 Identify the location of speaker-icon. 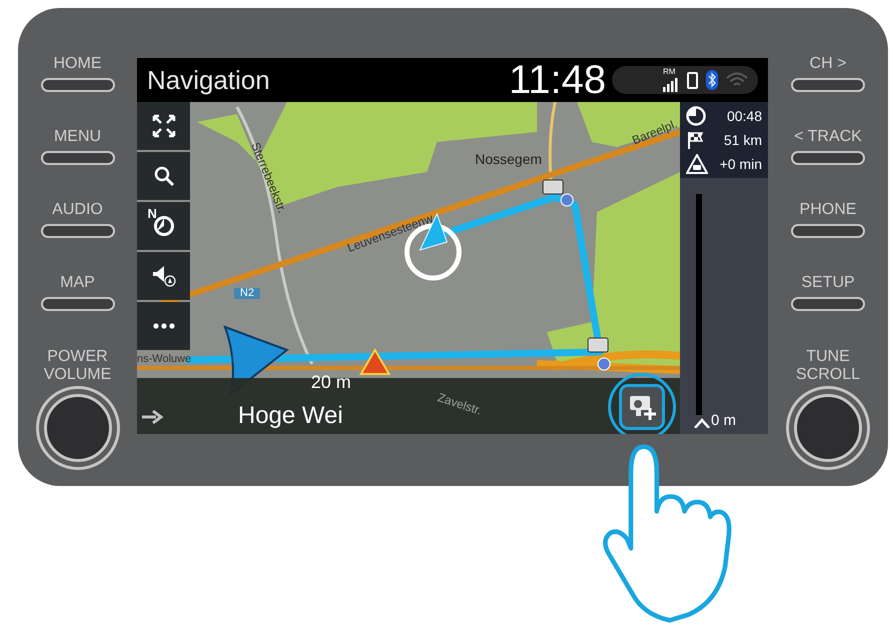
(164, 276).